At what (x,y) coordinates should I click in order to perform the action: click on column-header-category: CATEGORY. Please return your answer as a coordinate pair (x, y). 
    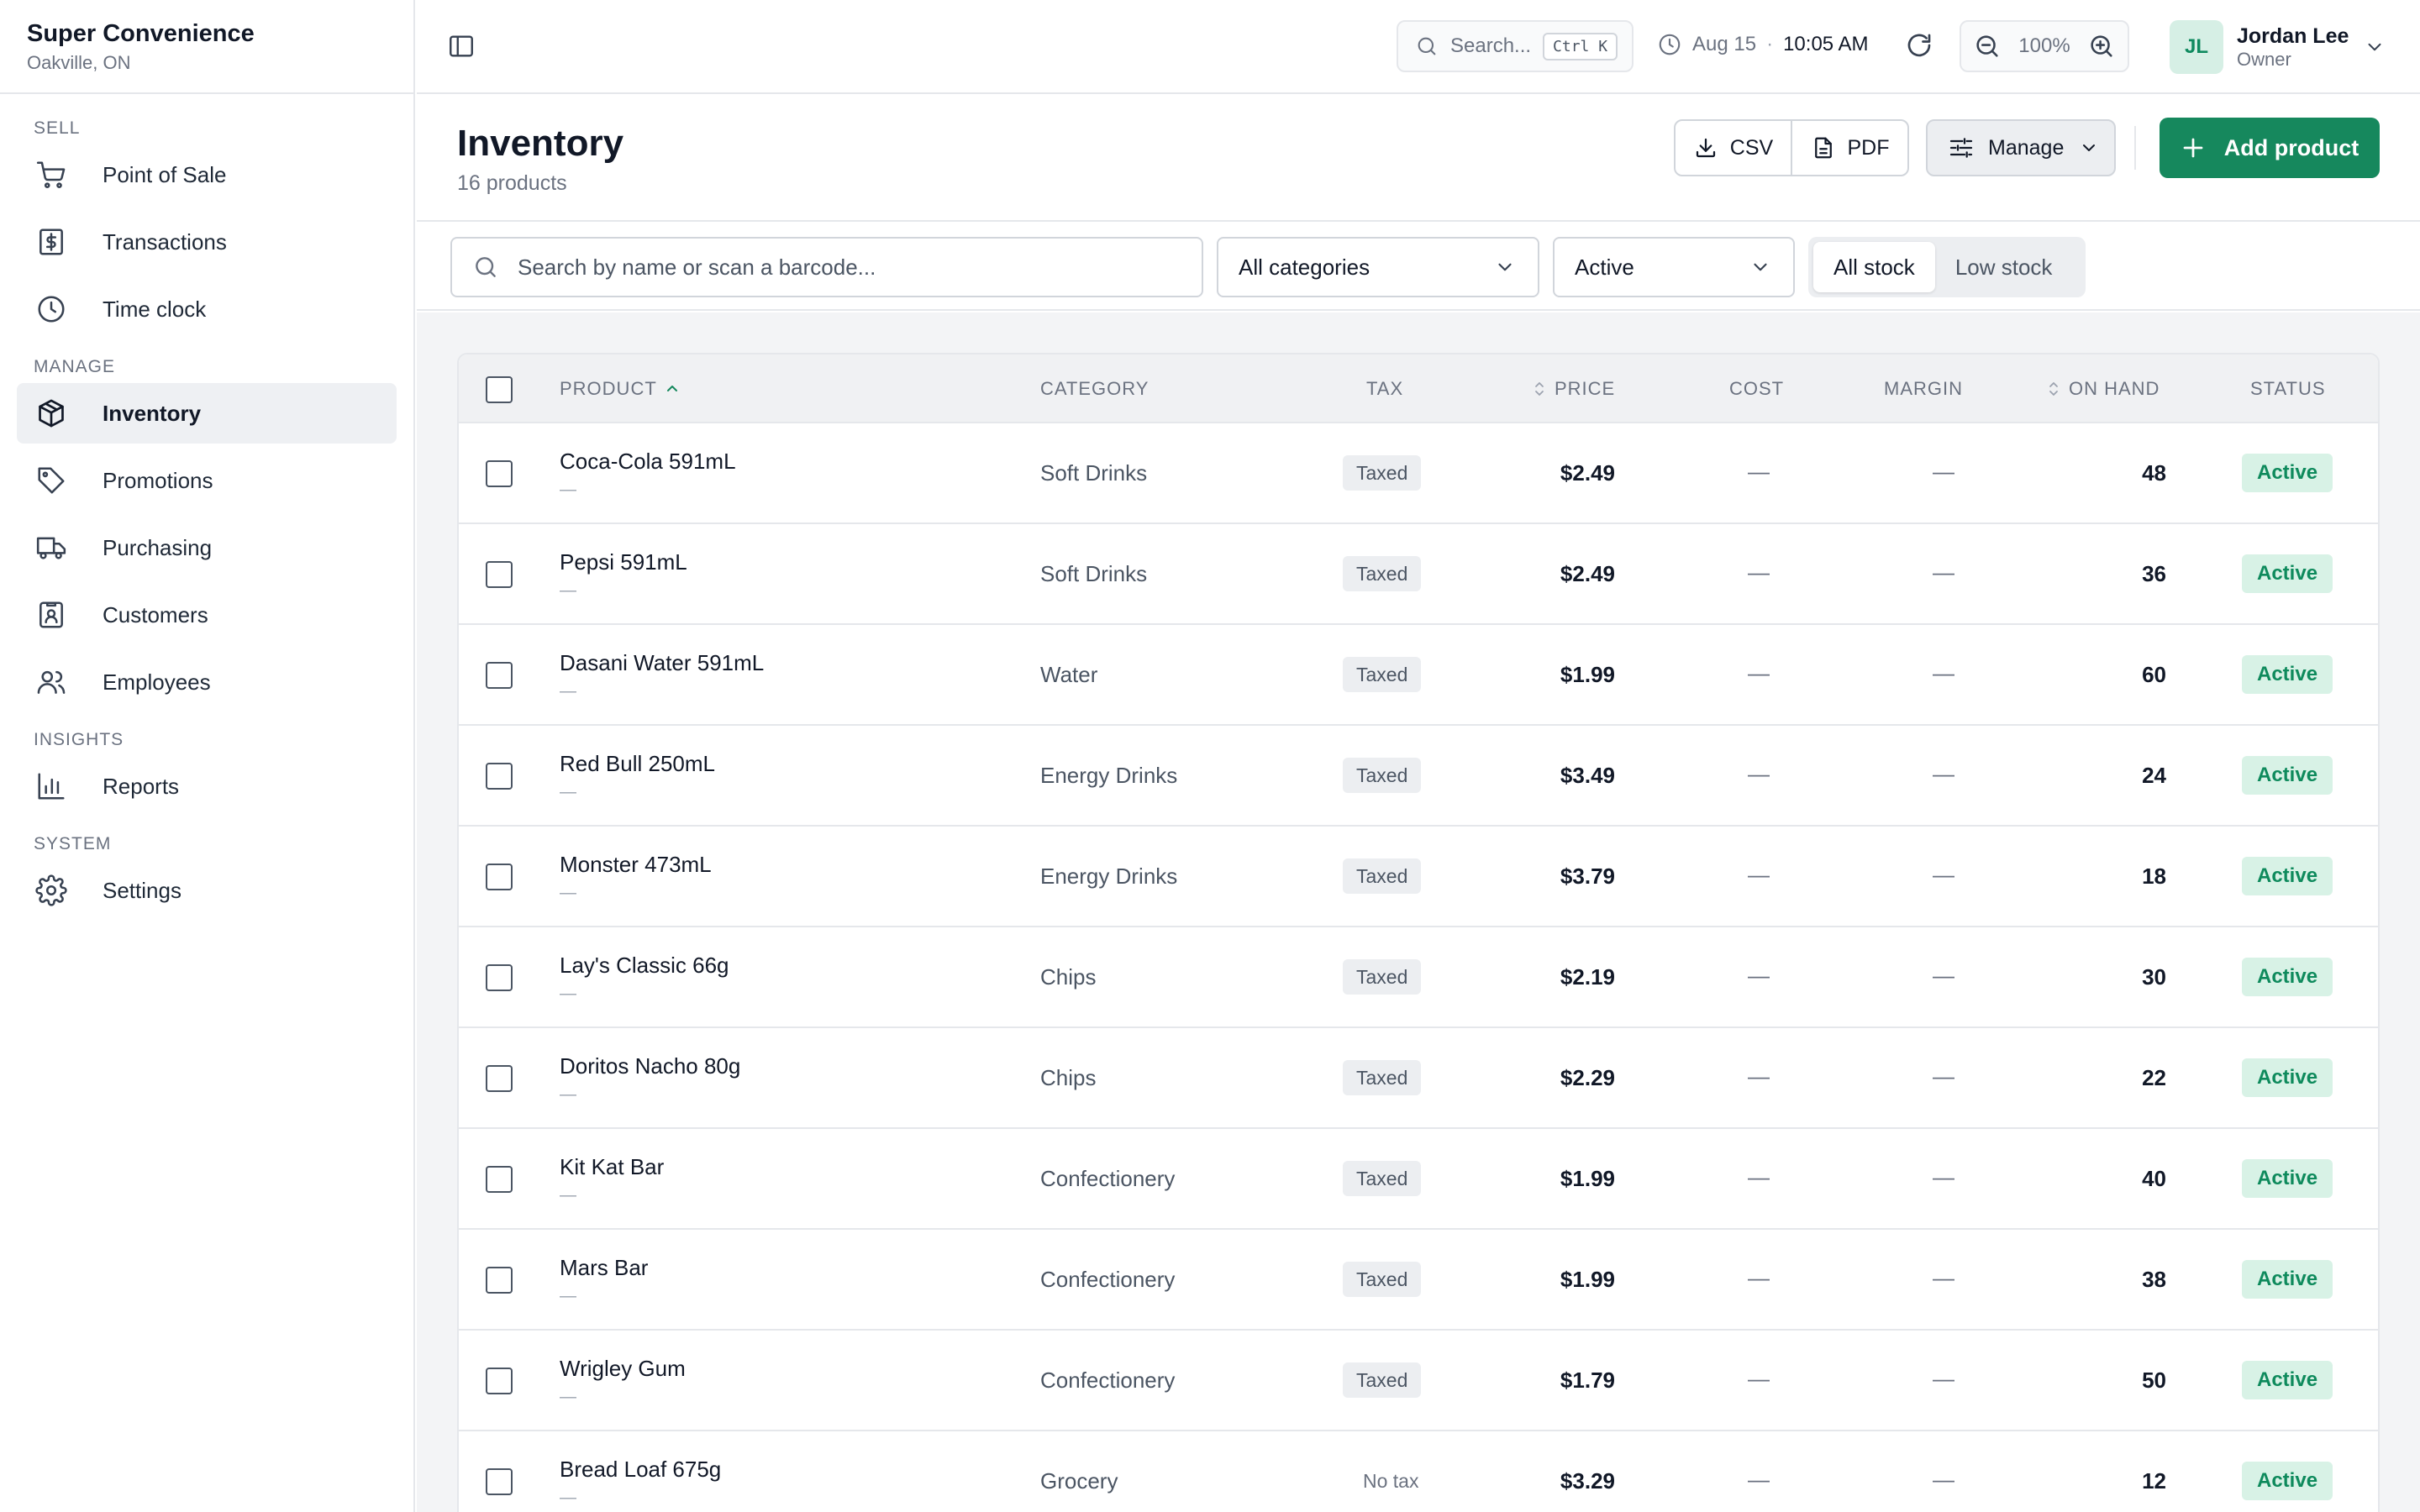
    Looking at the image, I should click on (1094, 388).